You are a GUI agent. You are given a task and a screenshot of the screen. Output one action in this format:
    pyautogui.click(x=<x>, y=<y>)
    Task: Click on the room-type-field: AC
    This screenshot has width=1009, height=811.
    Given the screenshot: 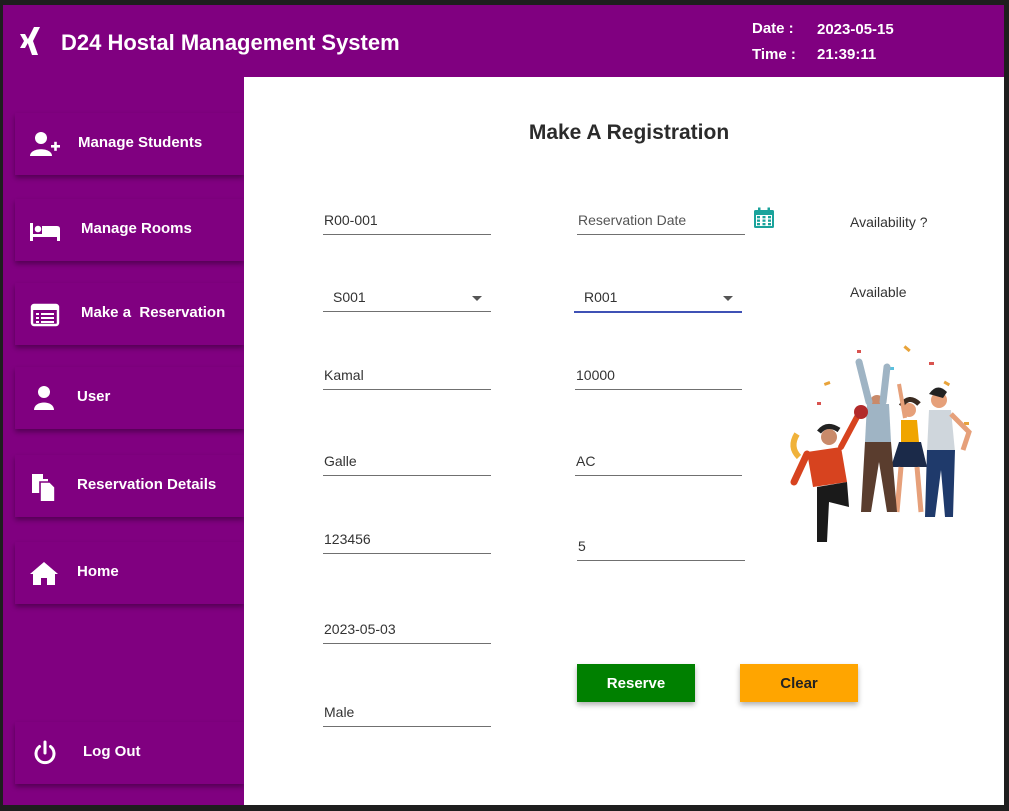 What is the action you would take?
    pyautogui.click(x=658, y=462)
    